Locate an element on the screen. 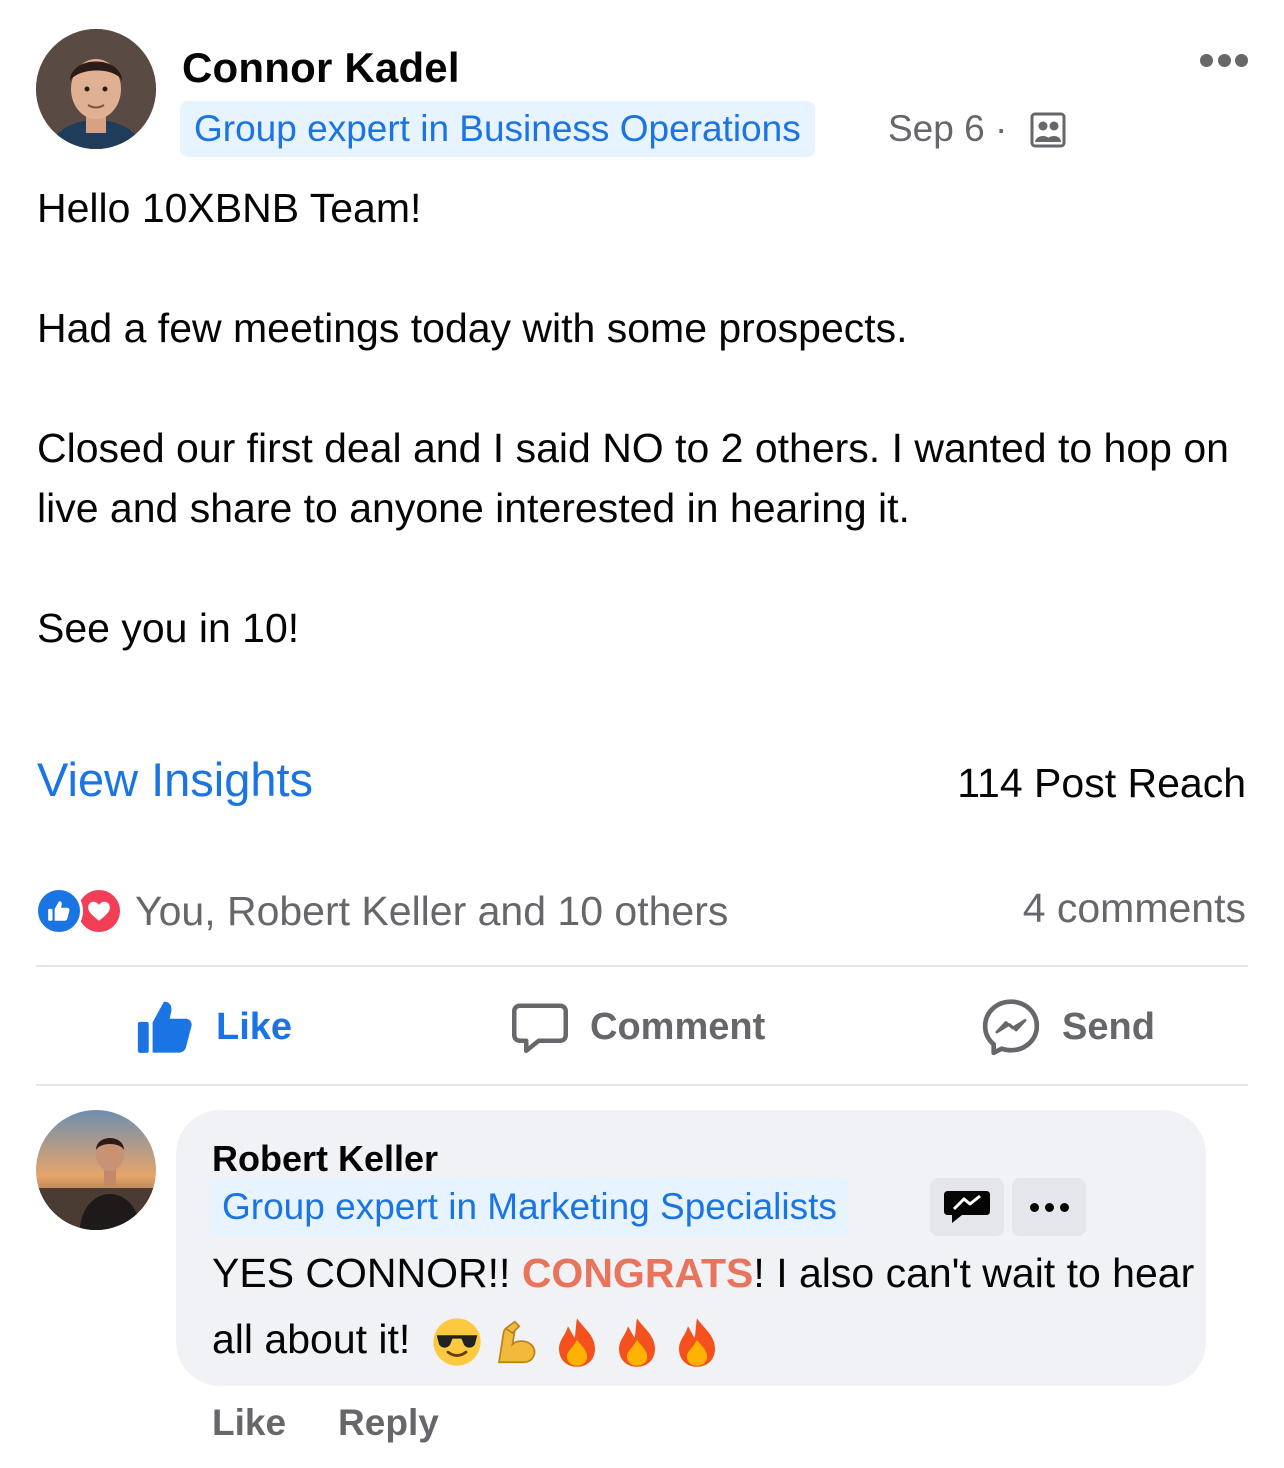  commenter-name: Robert Keller is located at coordinates (325, 1159).